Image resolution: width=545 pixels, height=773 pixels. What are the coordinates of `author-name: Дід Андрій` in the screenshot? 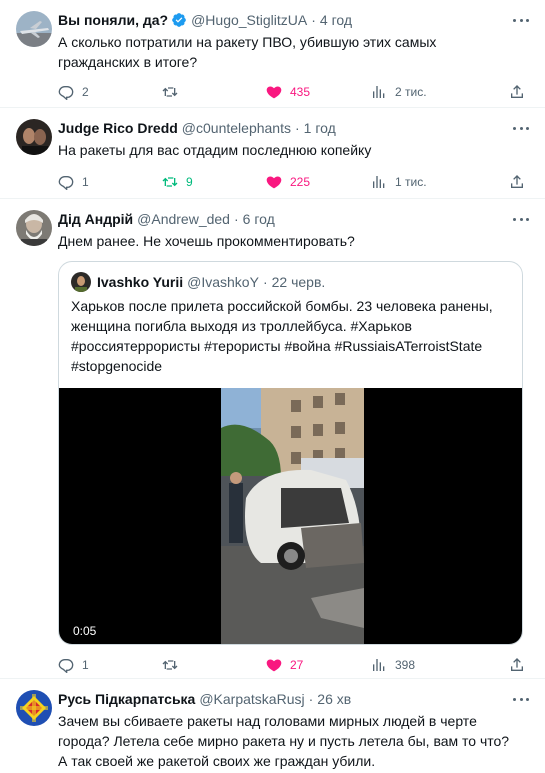 It's located at (95, 219).